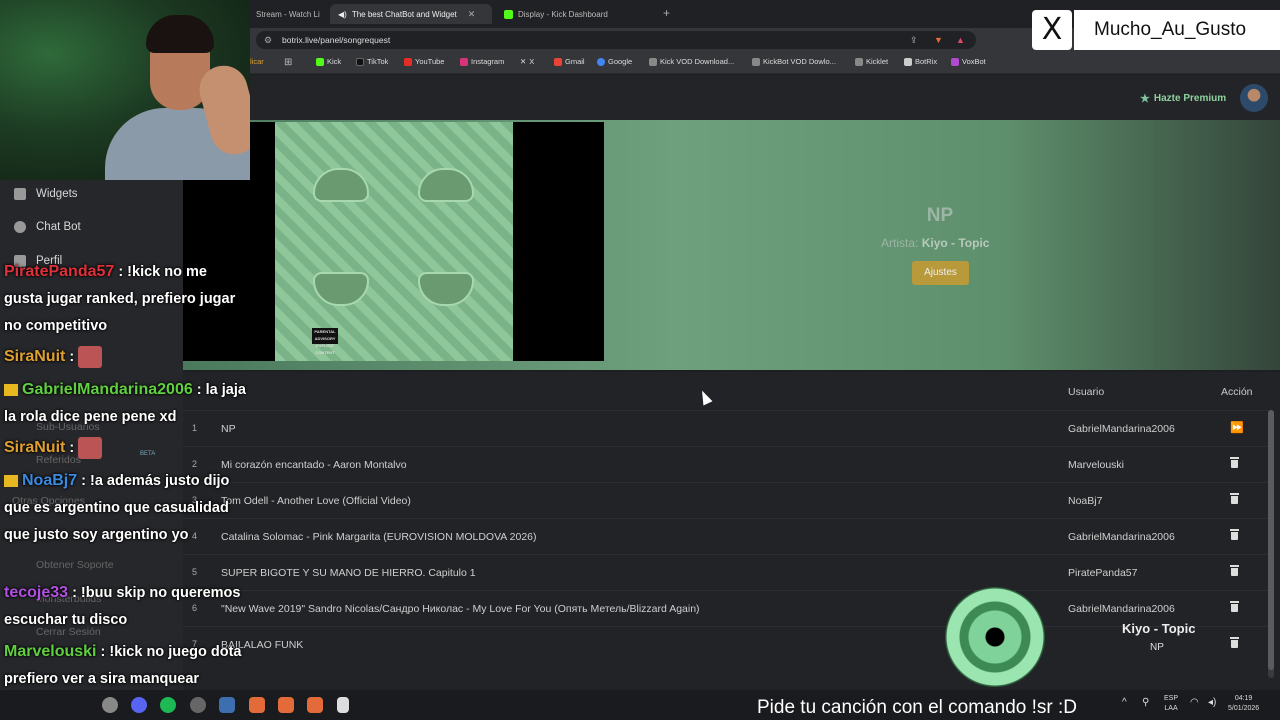  Describe the element at coordinates (974, 61) in the screenshot. I see `bookmark-label: VoxBot` at that location.